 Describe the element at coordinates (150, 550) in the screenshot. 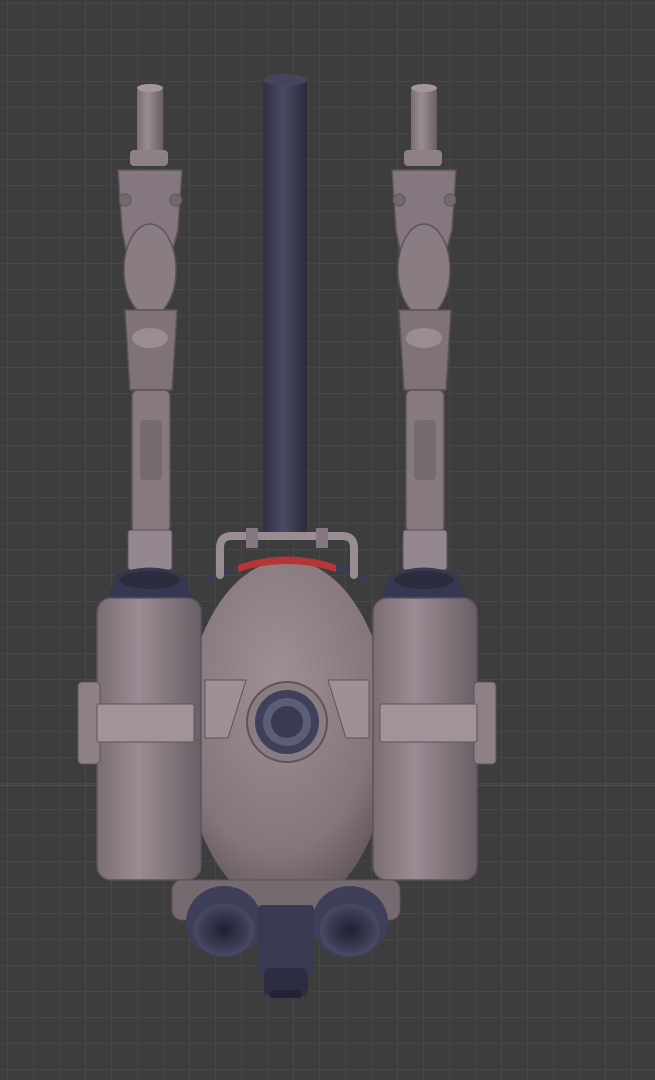

I see `left-shoulder-block` at that location.